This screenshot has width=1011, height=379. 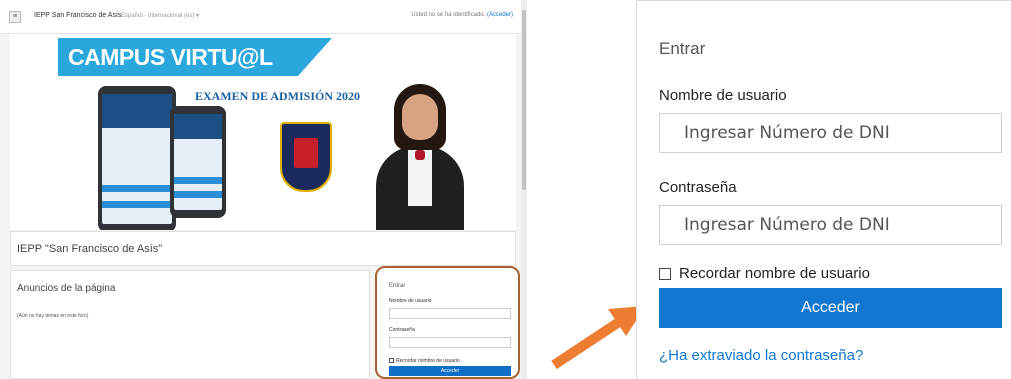 I want to click on username-input, so click(x=830, y=133).